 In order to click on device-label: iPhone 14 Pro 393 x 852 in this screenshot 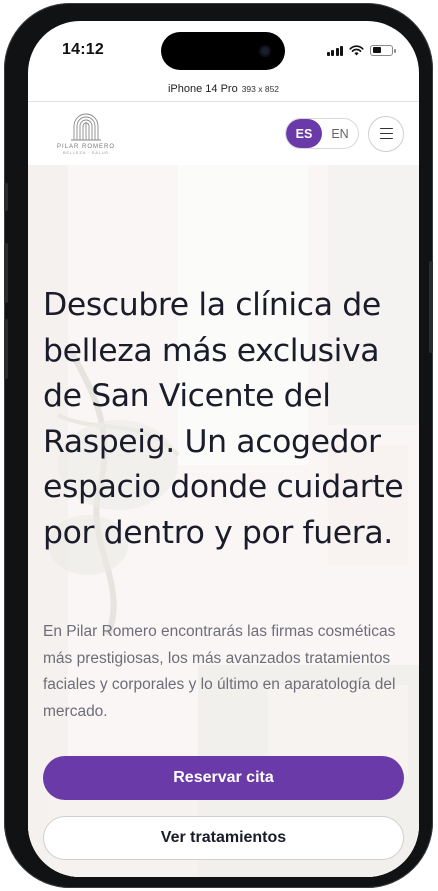, I will do `click(223, 93)`.